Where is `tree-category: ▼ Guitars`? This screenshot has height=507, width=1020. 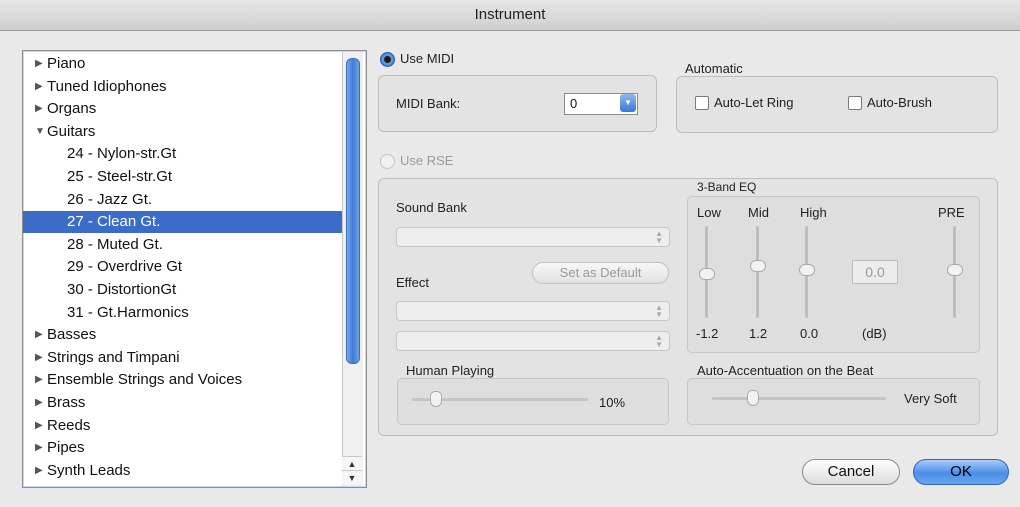 tree-category: ▼ Guitars is located at coordinates (183, 132).